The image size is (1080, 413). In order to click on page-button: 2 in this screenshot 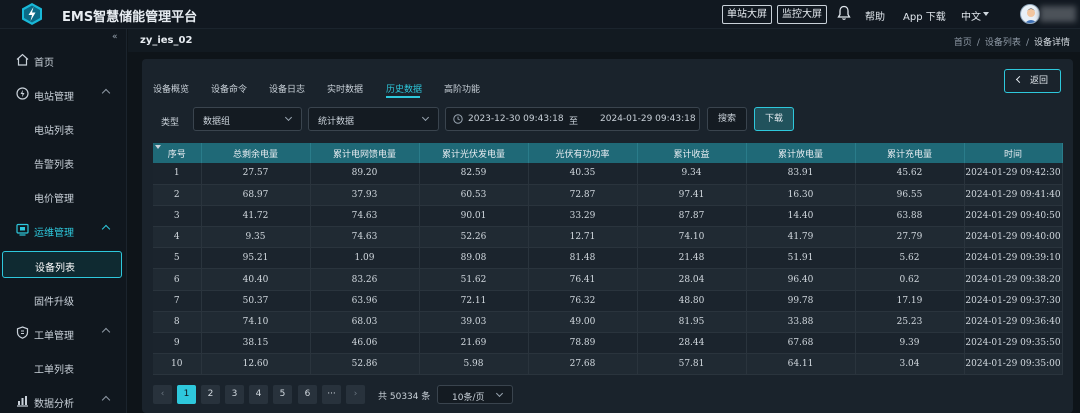, I will do `click(210, 394)`.